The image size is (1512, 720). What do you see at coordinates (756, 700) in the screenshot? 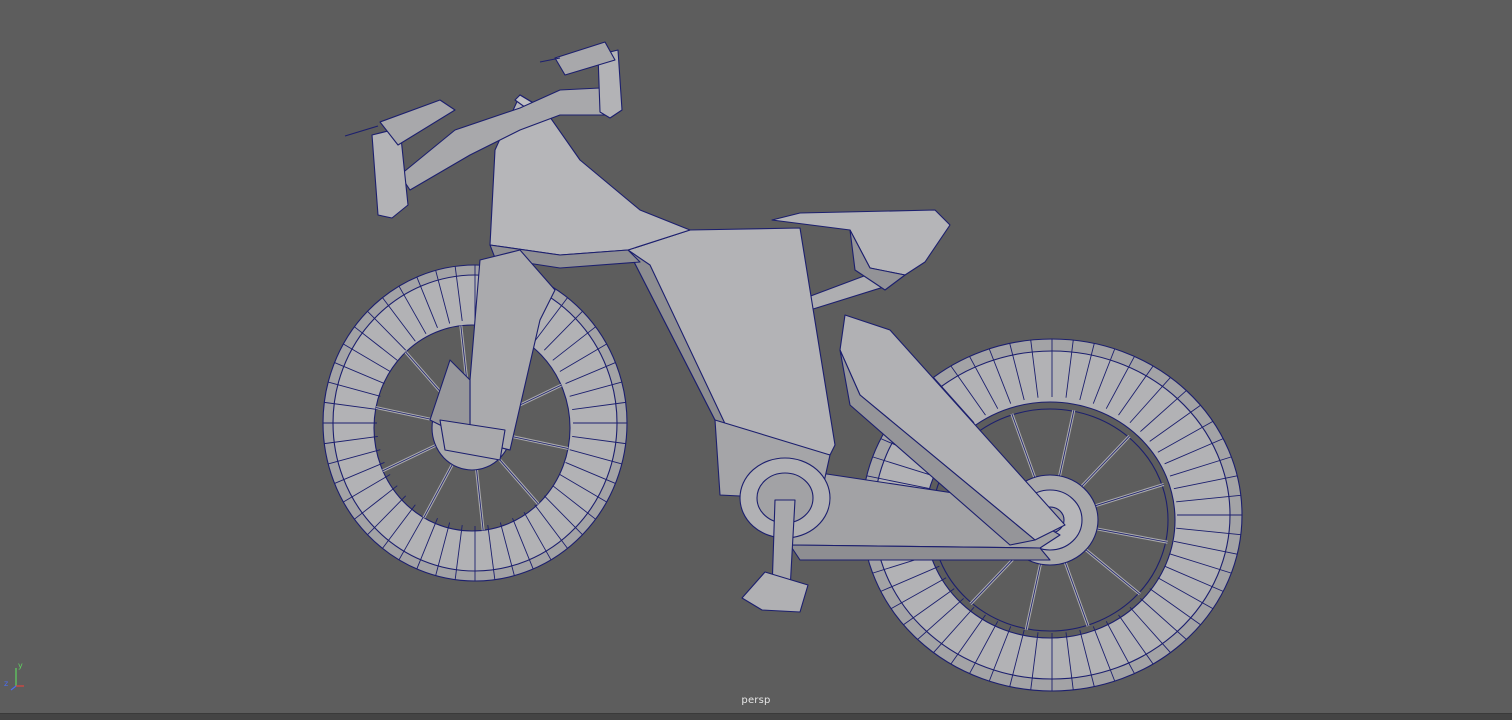
I see `camera-name-label: persp` at bounding box center [756, 700].